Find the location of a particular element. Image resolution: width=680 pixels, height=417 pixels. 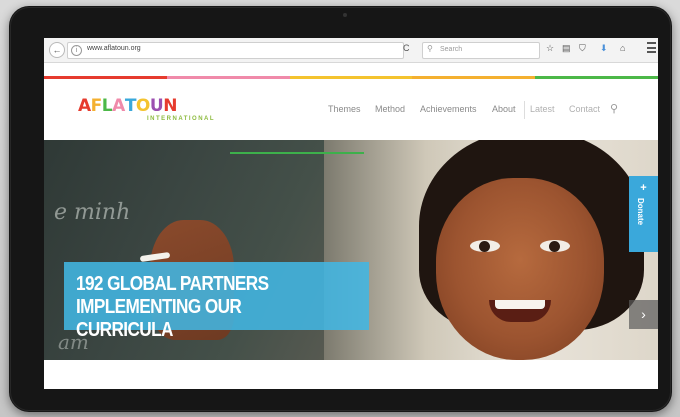

search-icon: ⚲ is located at coordinates (430, 48).